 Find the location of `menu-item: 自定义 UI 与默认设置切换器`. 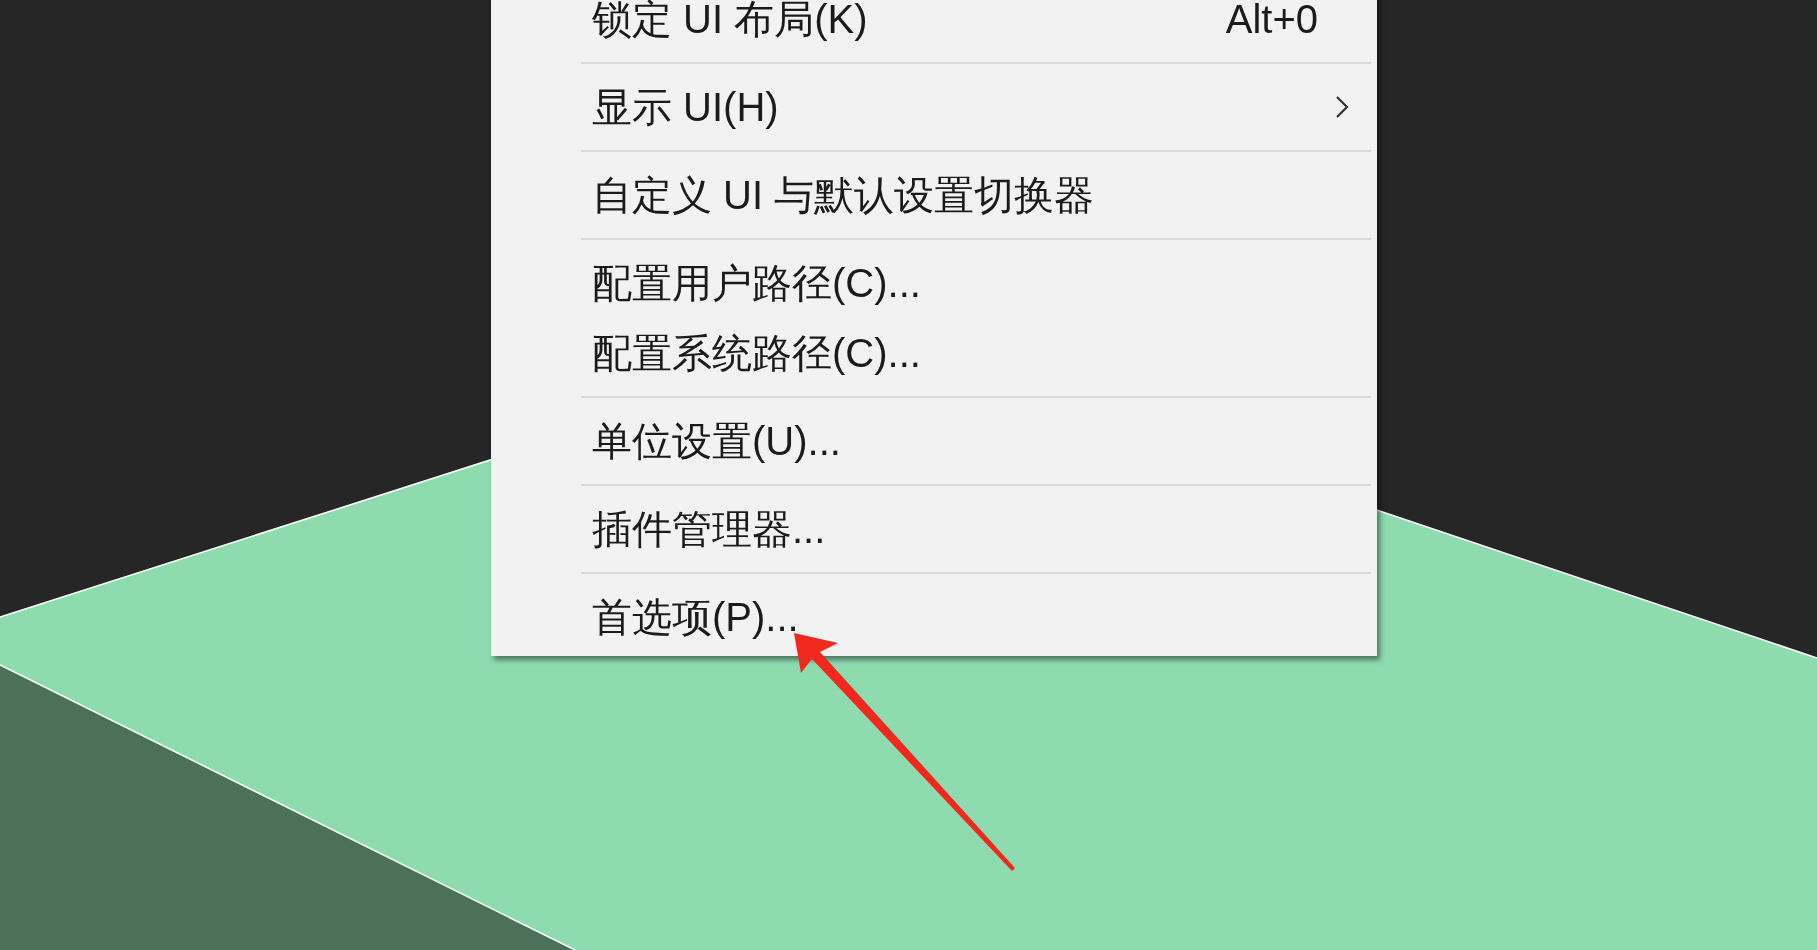

menu-item: 自定义 UI 与默认设置切换器 is located at coordinates (934, 195).